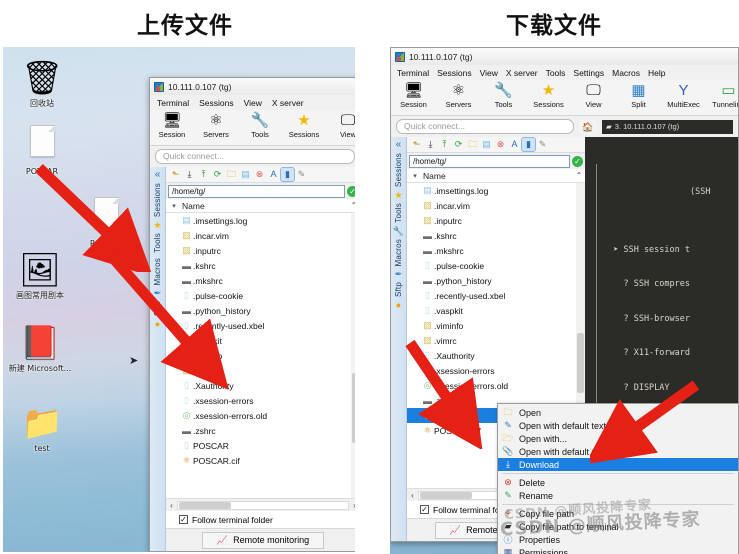 The image size is (739, 554). I want to click on file-list-header: ▾ Name ⌃, so click(260, 206).